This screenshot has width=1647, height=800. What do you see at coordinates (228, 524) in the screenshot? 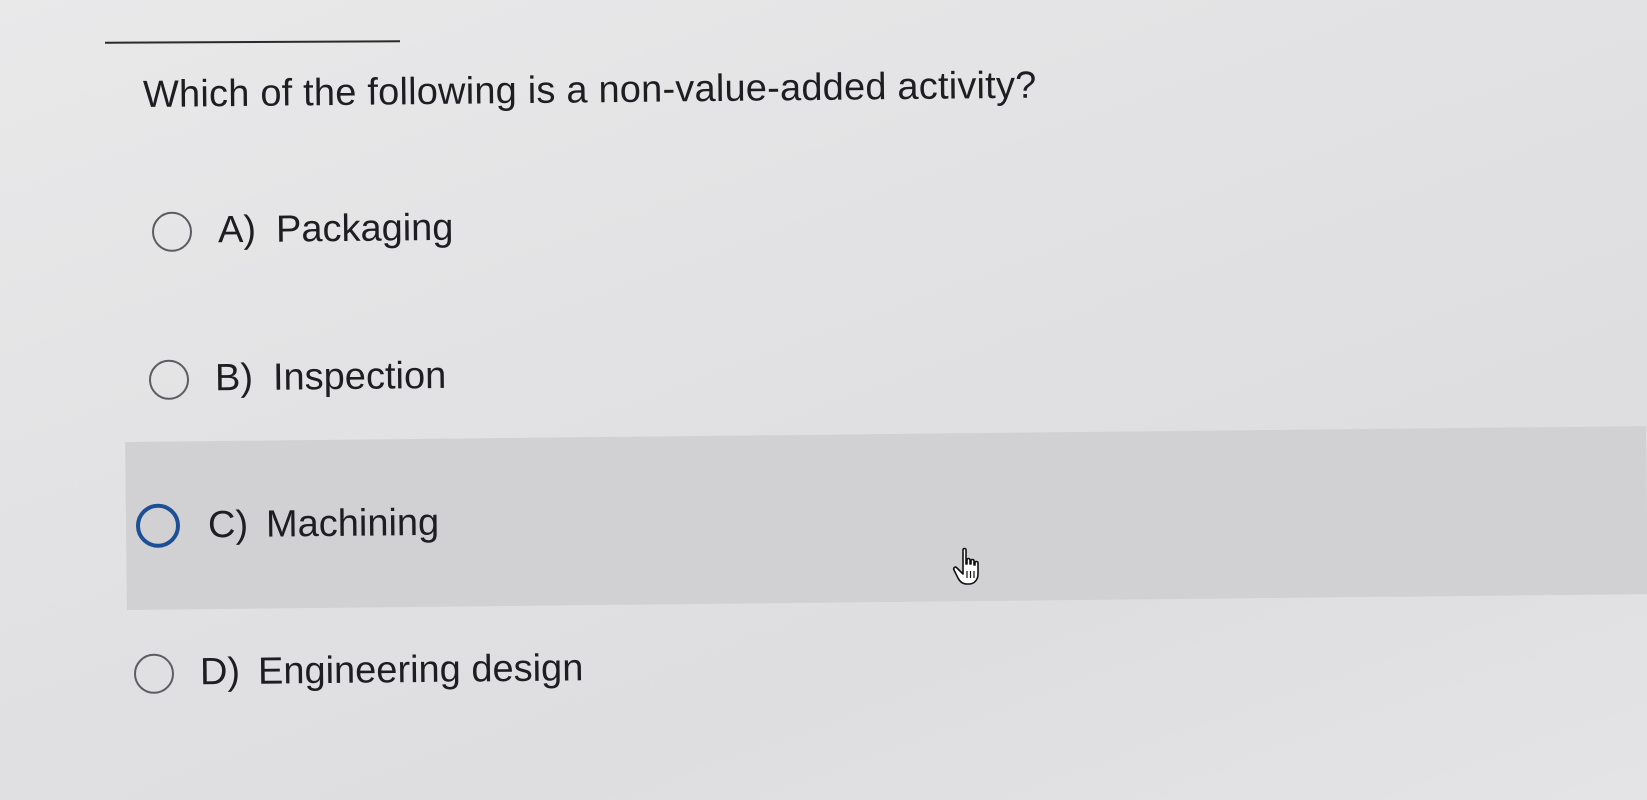
I see `option-c-letter: C)` at bounding box center [228, 524].